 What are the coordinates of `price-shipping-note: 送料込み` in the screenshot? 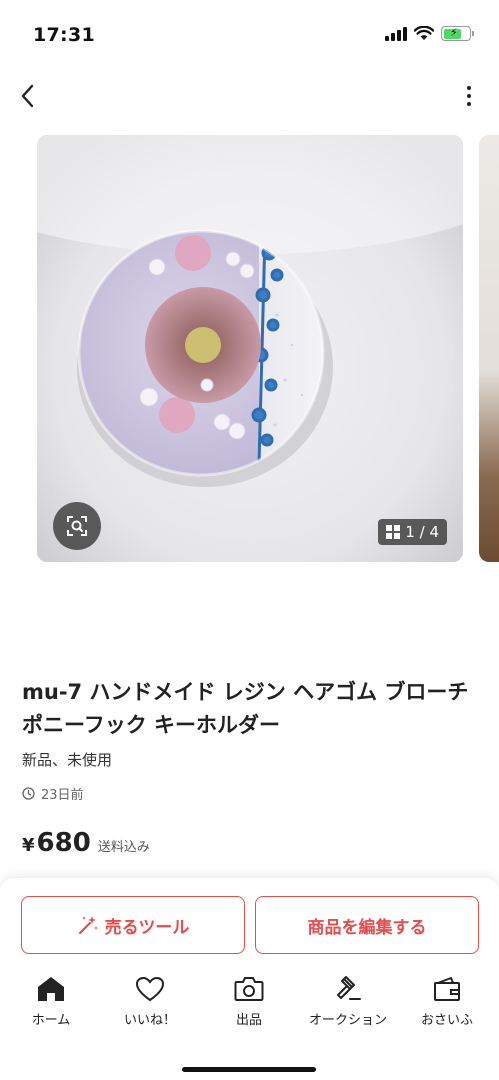 It's located at (123, 847).